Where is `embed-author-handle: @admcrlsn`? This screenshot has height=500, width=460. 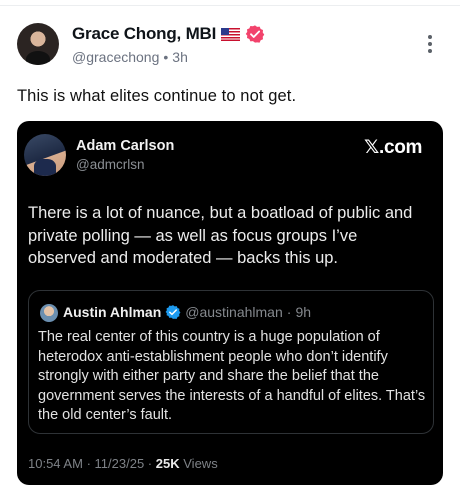 embed-author-handle: @admcrlsn is located at coordinates (110, 164).